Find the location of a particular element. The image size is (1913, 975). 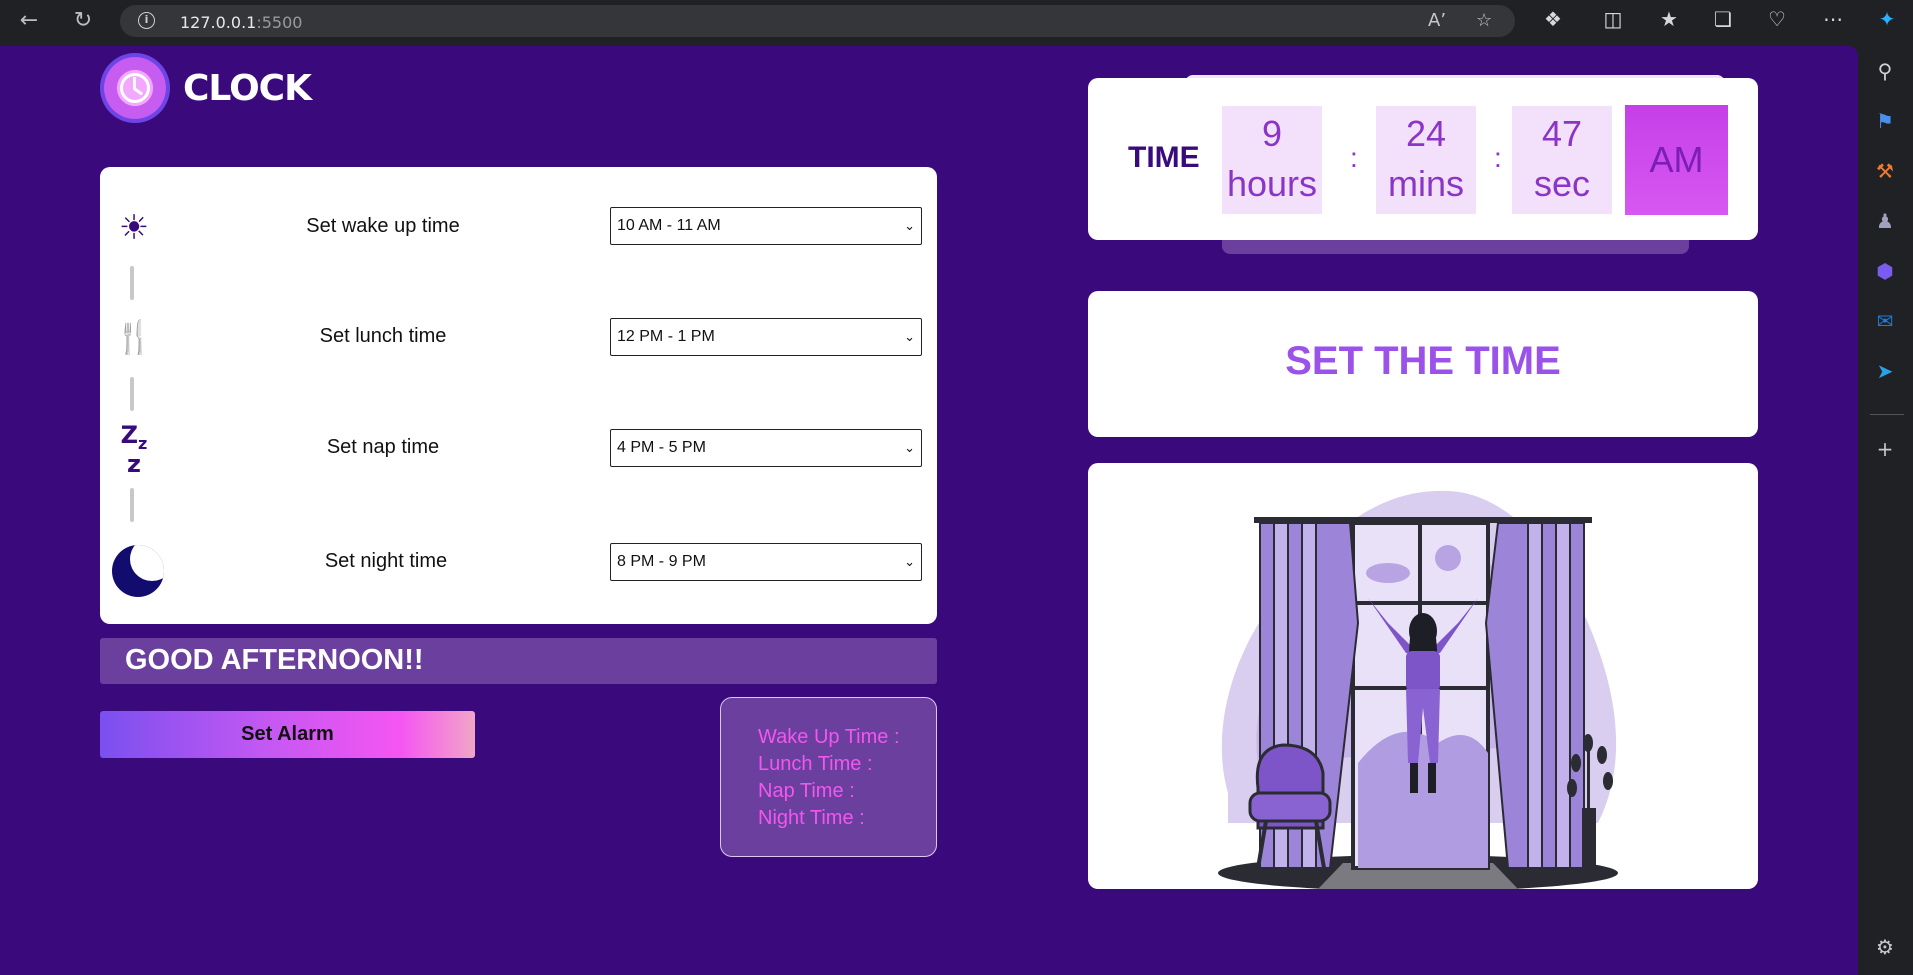

browser-toolbar: ← ↻ i 127.0.0.1:5500 A’ ☆ ❖ ◫ ★ ❏ ♡ ⋯ ✦ is located at coordinates (956, 21).